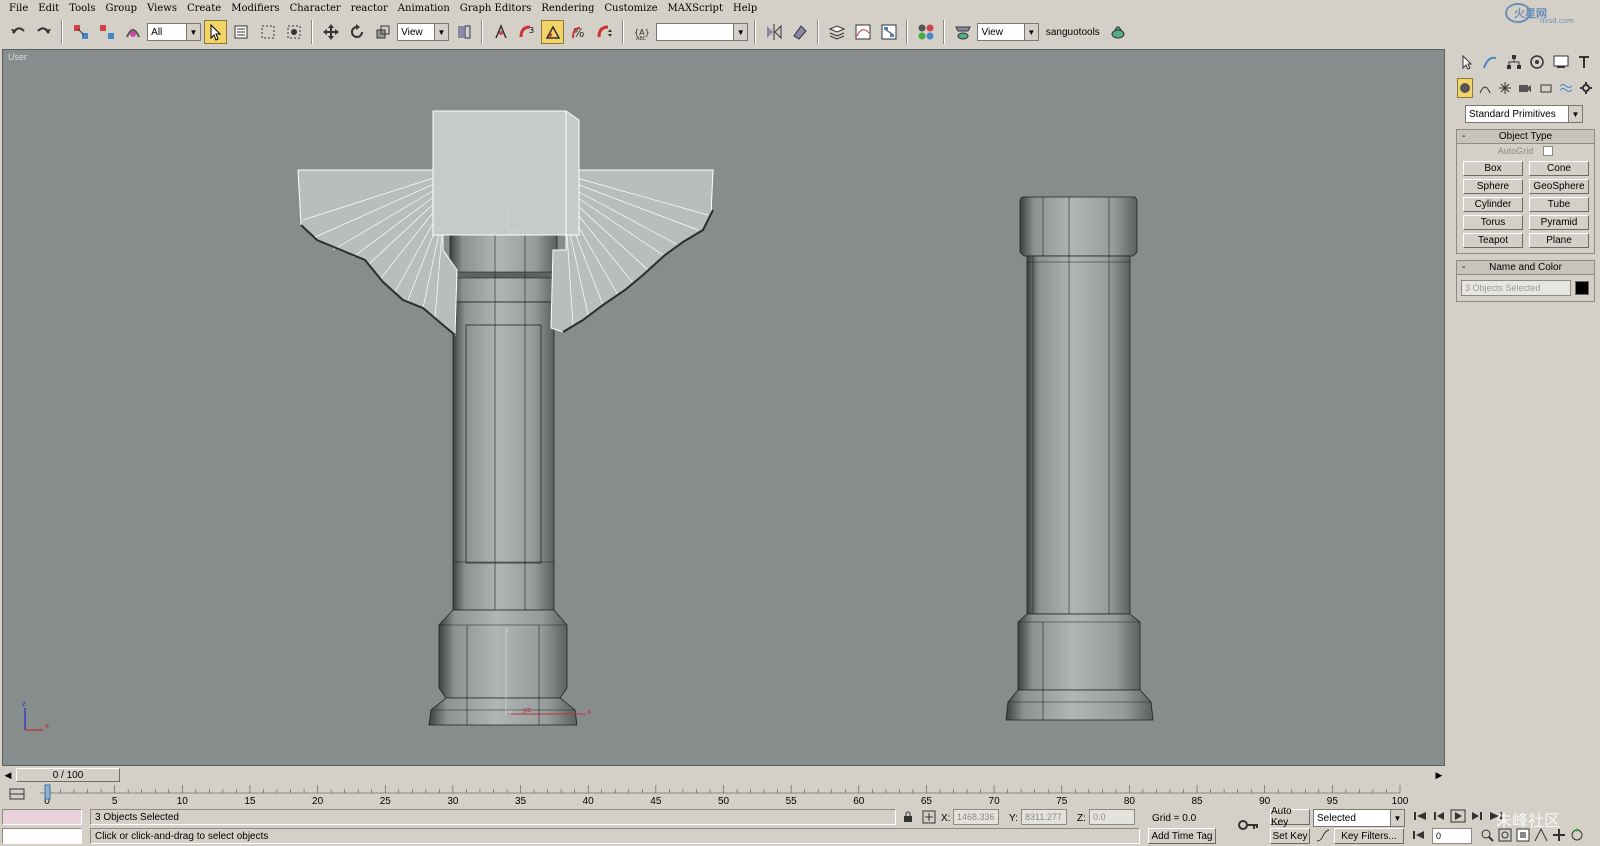 Image resolution: width=1600 pixels, height=846 pixels. What do you see at coordinates (695, 8) in the screenshot?
I see `menu-maxscript: MAXScript` at bounding box center [695, 8].